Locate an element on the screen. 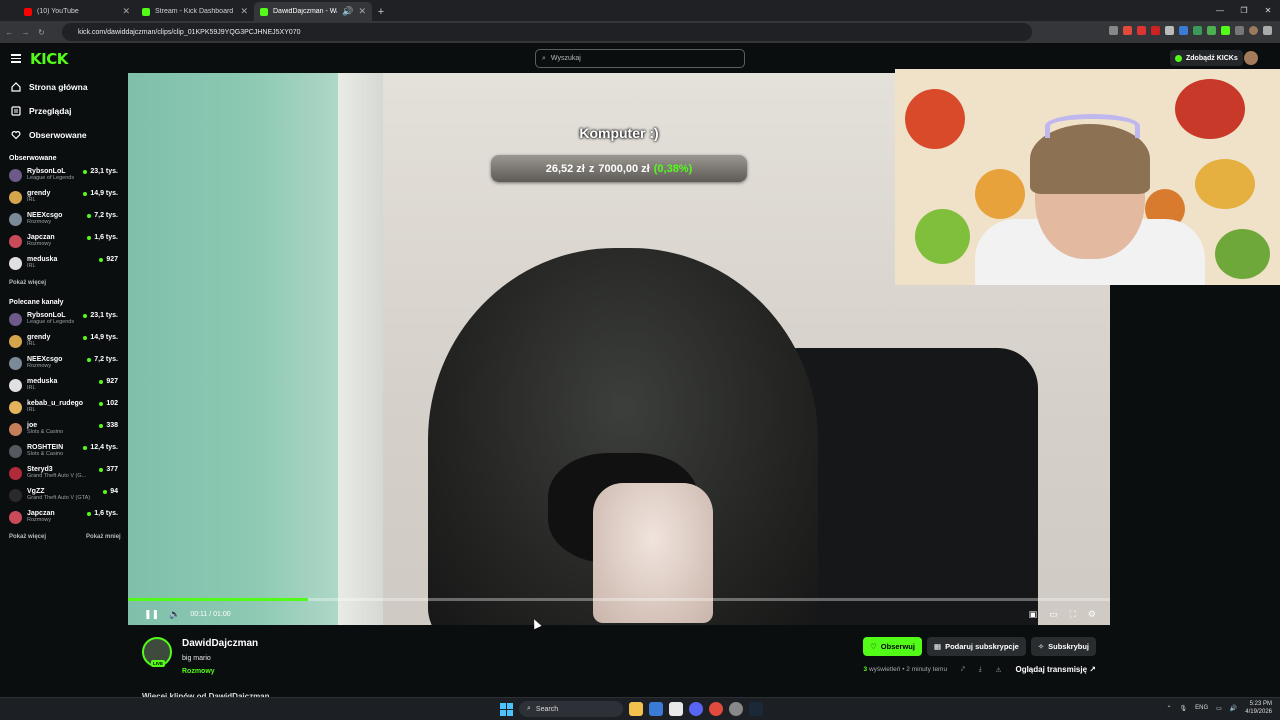 This screenshot has width=1280, height=720. channel-list-item: kebab_u_rudego IRL 102 is located at coordinates (63, 408).